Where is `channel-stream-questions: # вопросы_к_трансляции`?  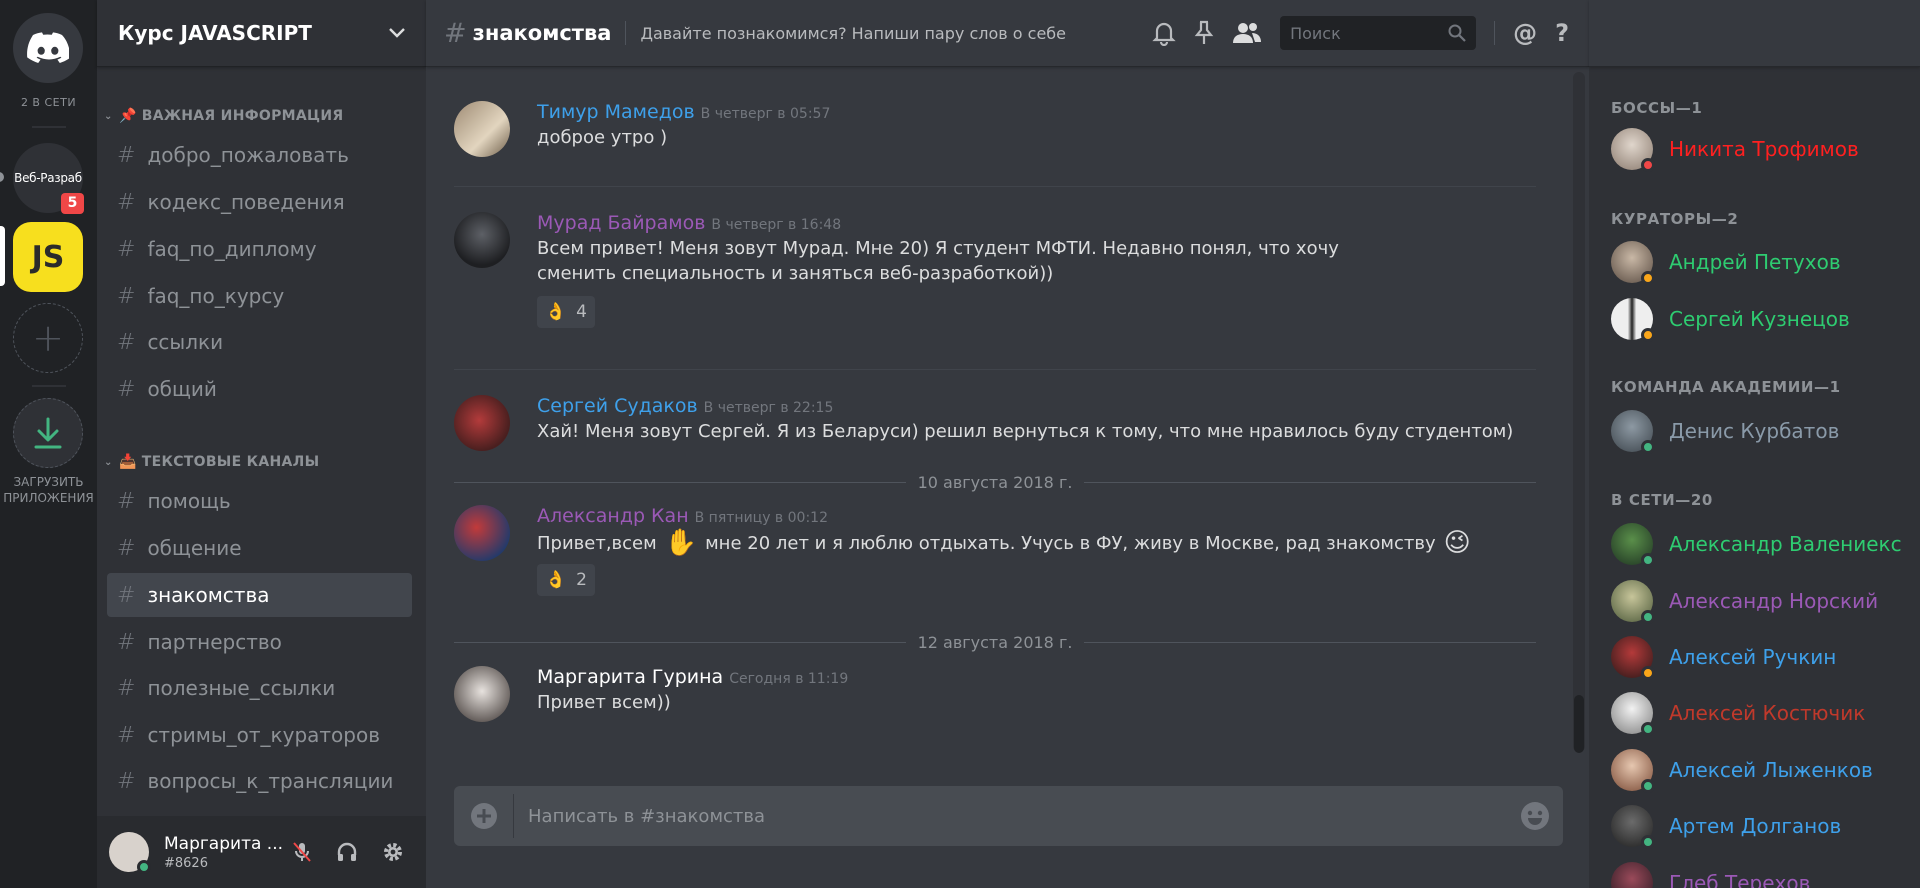 channel-stream-questions: # вопросы_к_трансляции is located at coordinates (259, 781).